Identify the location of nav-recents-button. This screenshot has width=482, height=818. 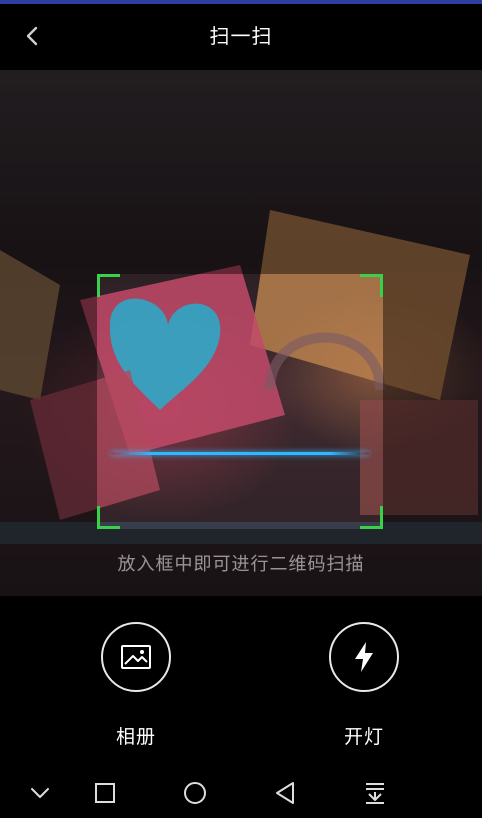
(105, 793).